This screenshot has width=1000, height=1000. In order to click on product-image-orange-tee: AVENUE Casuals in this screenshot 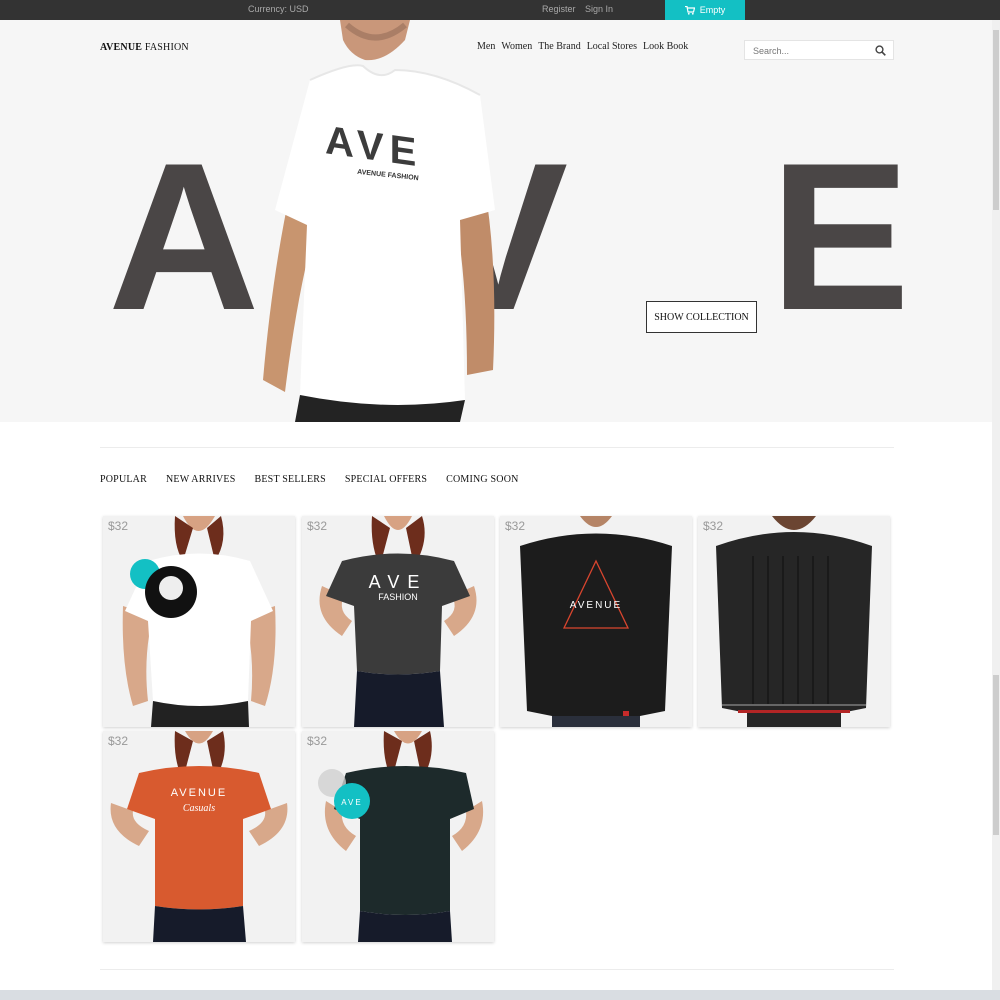, I will do `click(199, 836)`.